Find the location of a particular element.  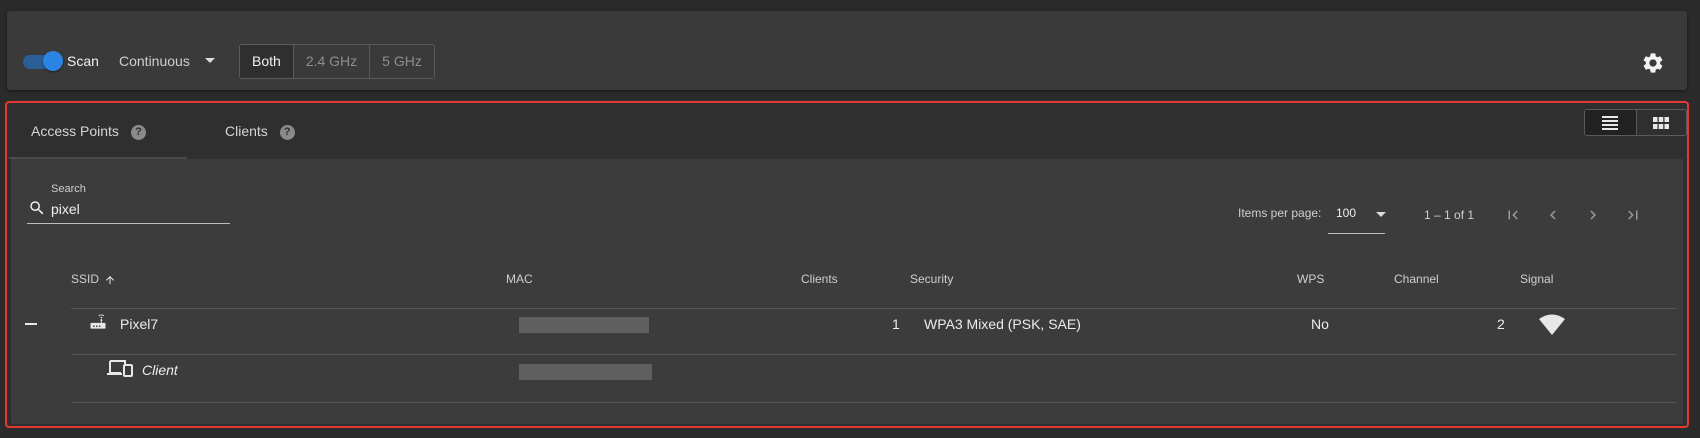

security-cell: WPA3 Mixed (PSK, SAE) is located at coordinates (1002, 324).